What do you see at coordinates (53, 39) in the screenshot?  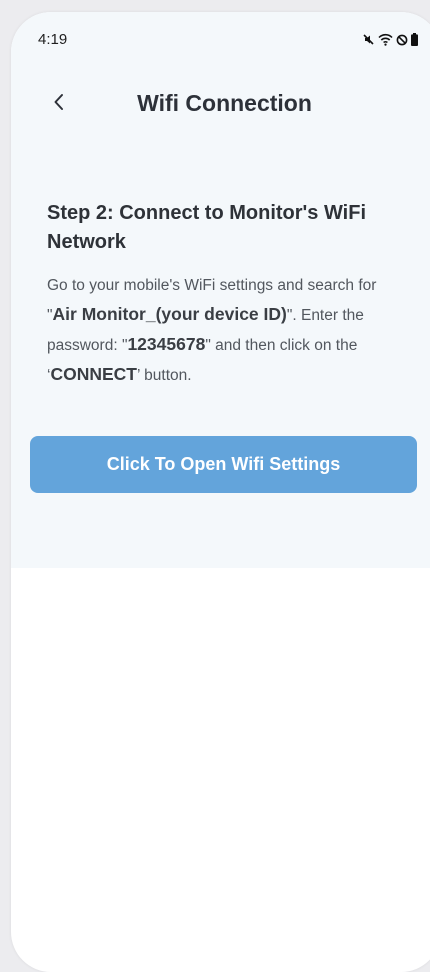 I see `status-time: 4:19` at bounding box center [53, 39].